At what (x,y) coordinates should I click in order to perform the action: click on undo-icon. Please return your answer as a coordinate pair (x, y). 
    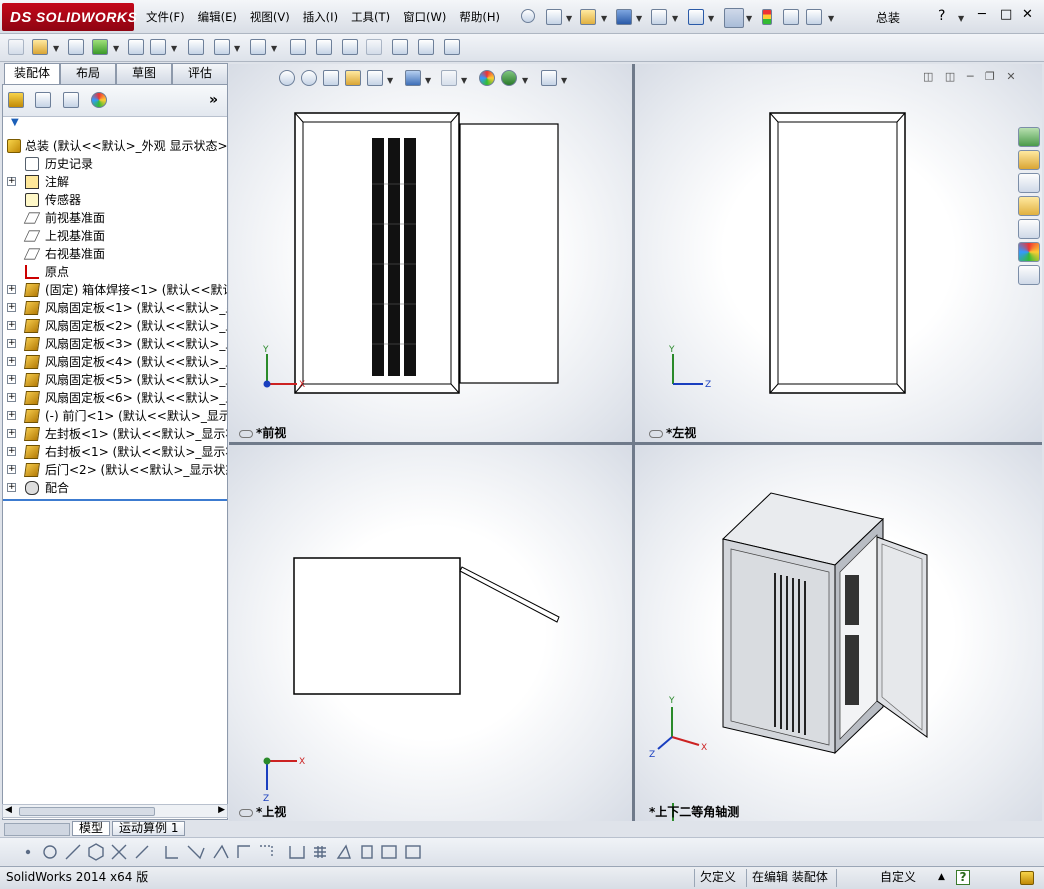
    Looking at the image, I should click on (696, 17).